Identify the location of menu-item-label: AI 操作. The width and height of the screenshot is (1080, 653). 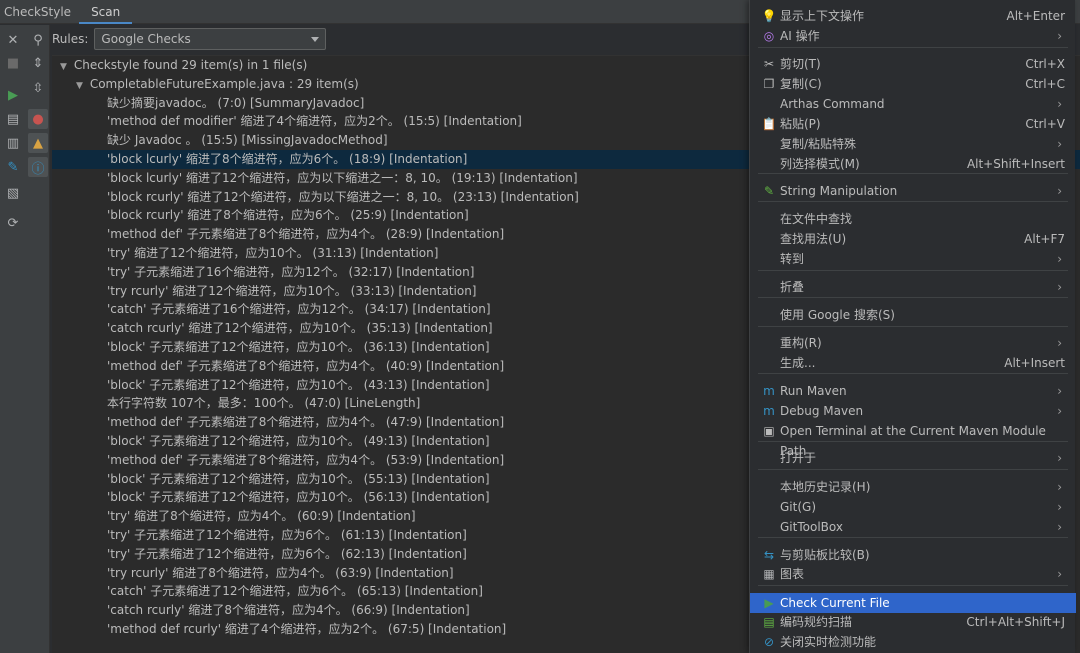
(800, 36).